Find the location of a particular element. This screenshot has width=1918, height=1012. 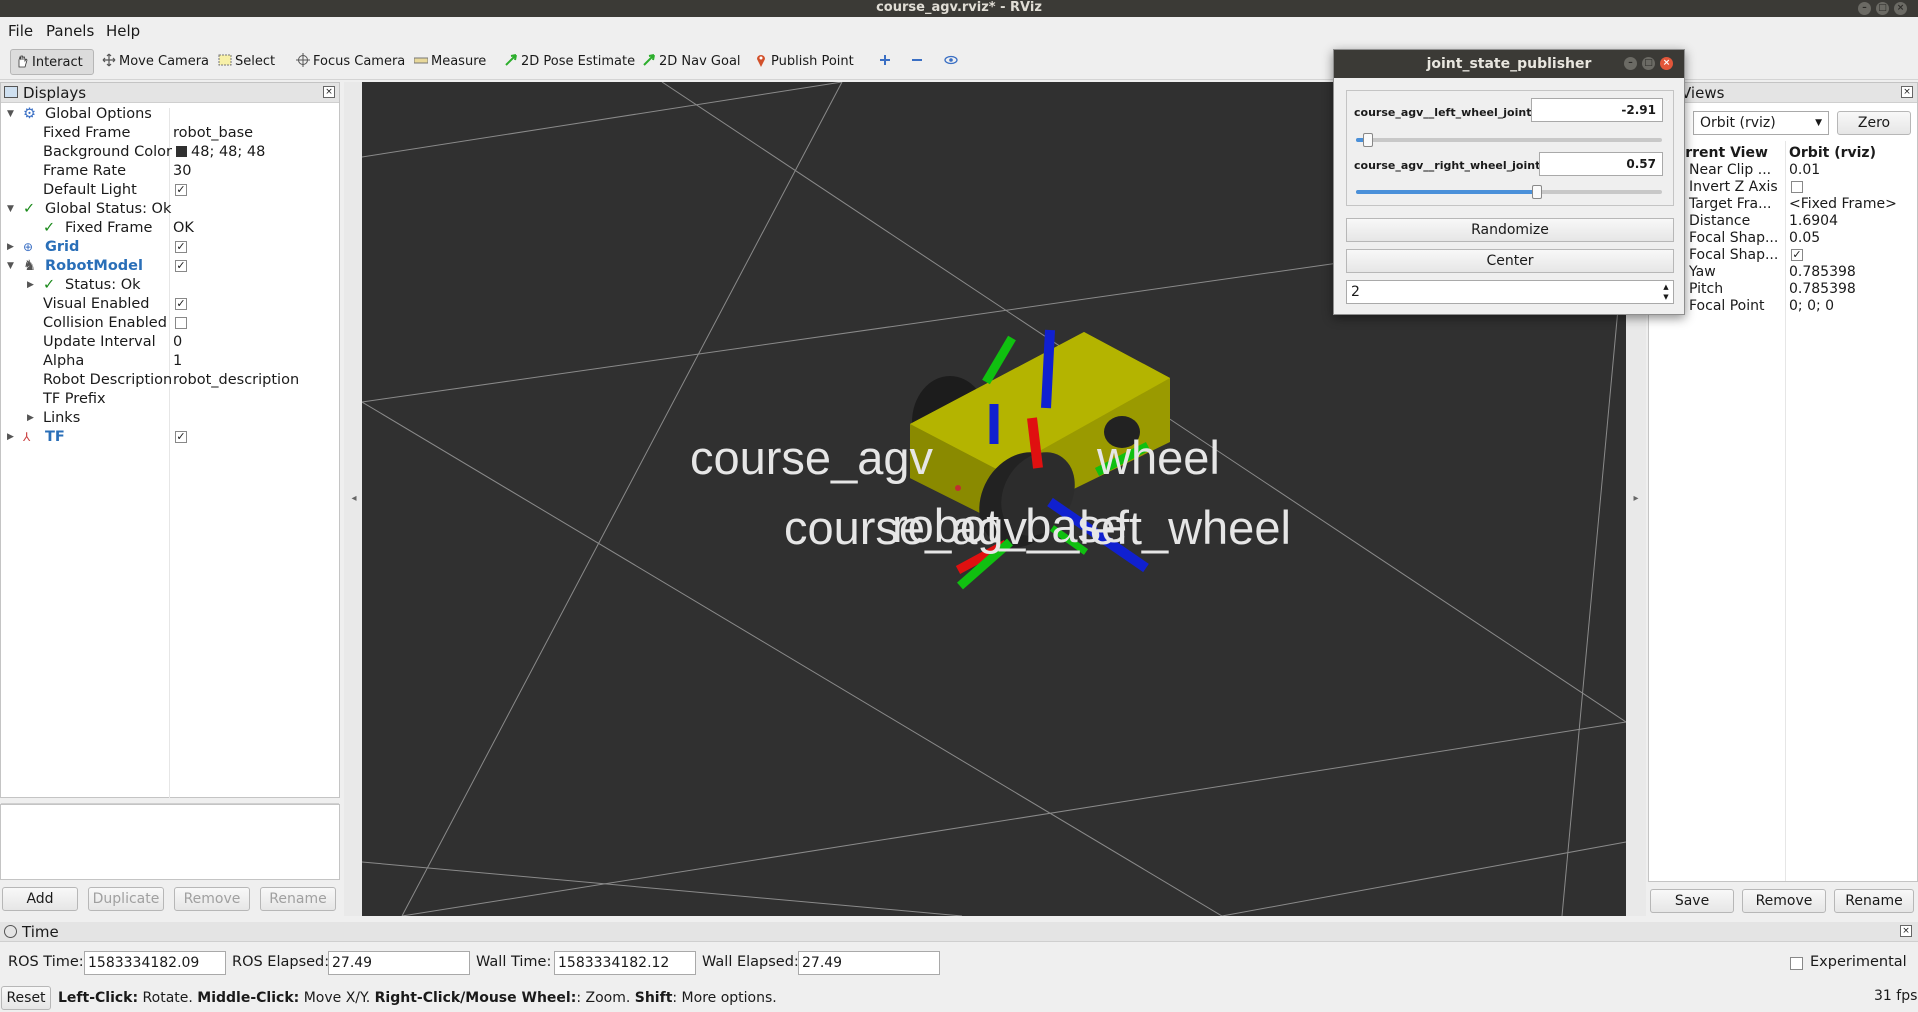

tree-row-fixed-frame: Fixed Frame robot_base is located at coordinates (170, 133).